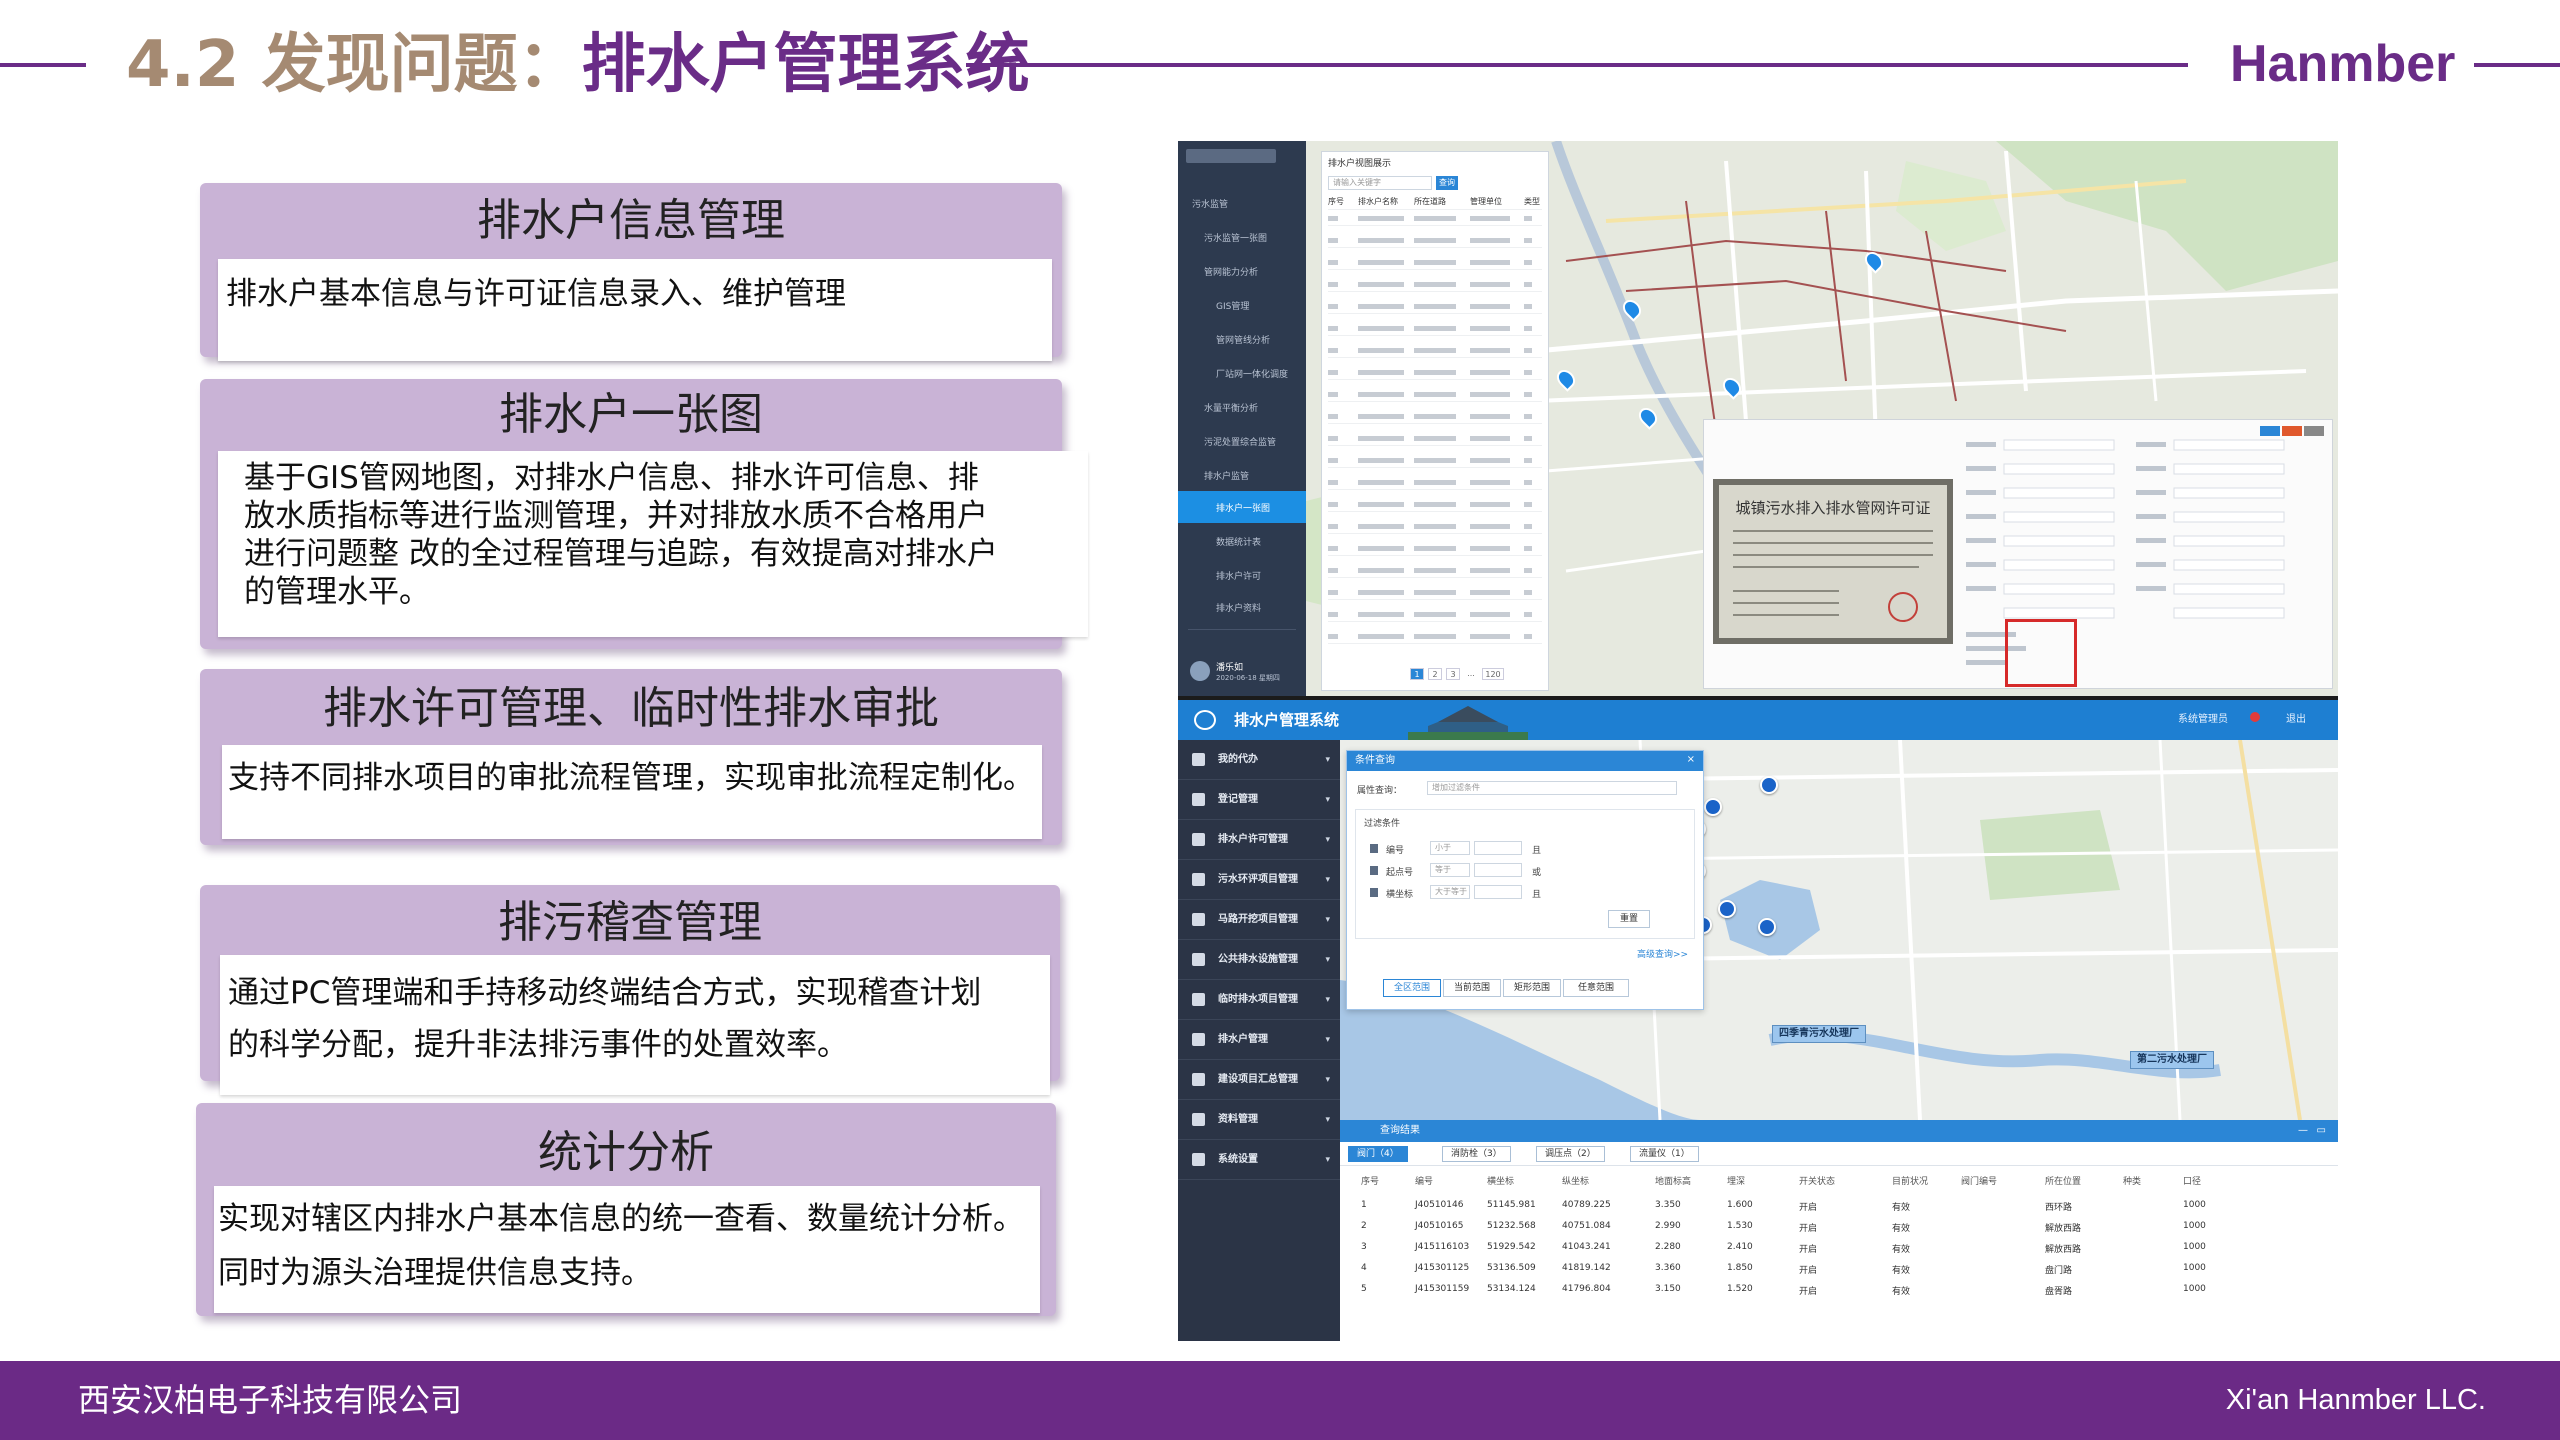  What do you see at coordinates (1259, 1040) in the screenshot?
I see `sidebar-item-dischargers: 排水户管理 ▾` at bounding box center [1259, 1040].